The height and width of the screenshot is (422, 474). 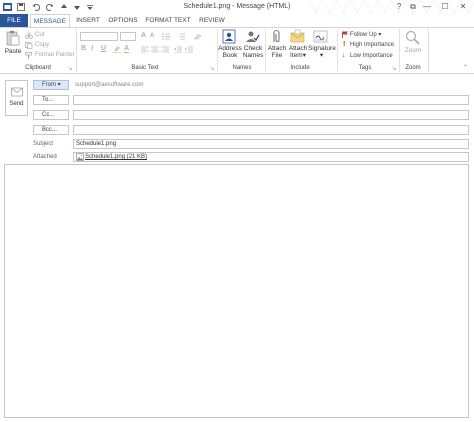 I want to click on attach-item-label-text: Item, so click(x=296, y=55).